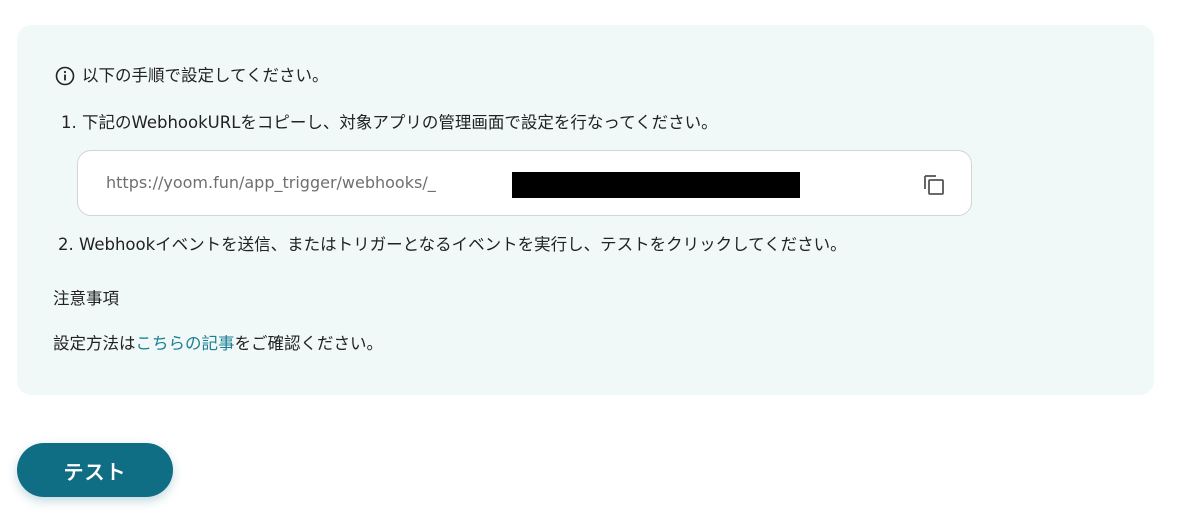 The height and width of the screenshot is (530, 1186). What do you see at coordinates (656, 185) in the screenshot?
I see `redacted-token` at bounding box center [656, 185].